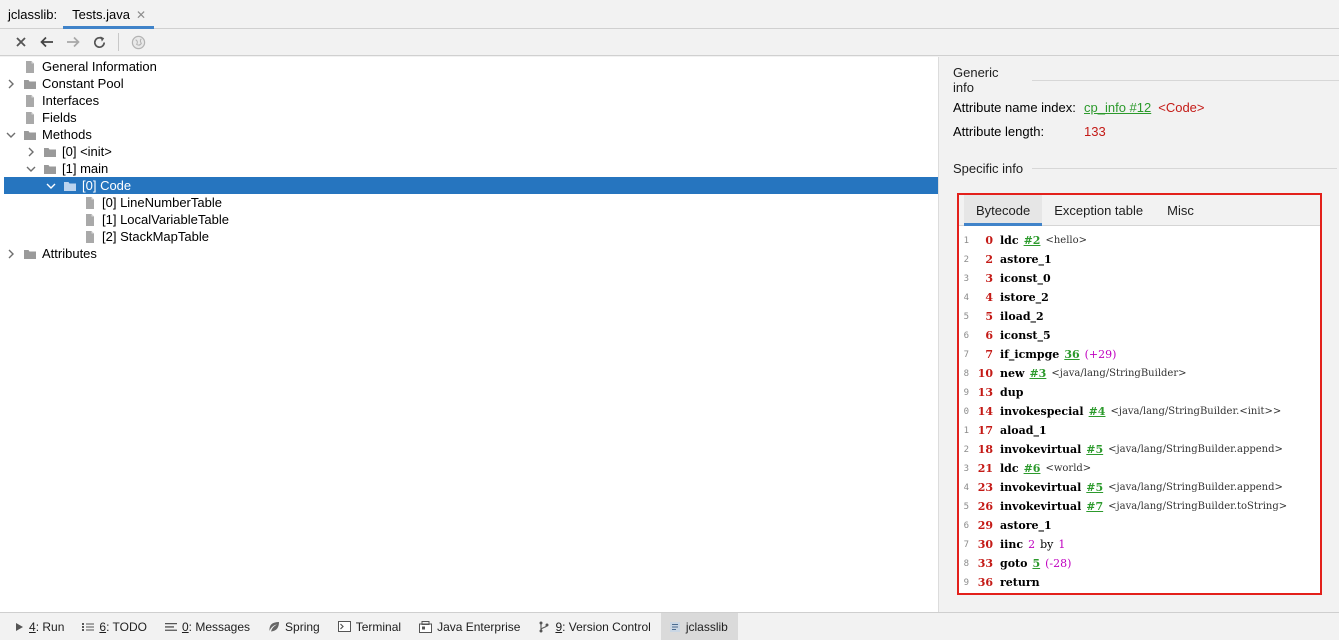  Describe the element at coordinates (21, 42) in the screenshot. I see `close-button` at that location.